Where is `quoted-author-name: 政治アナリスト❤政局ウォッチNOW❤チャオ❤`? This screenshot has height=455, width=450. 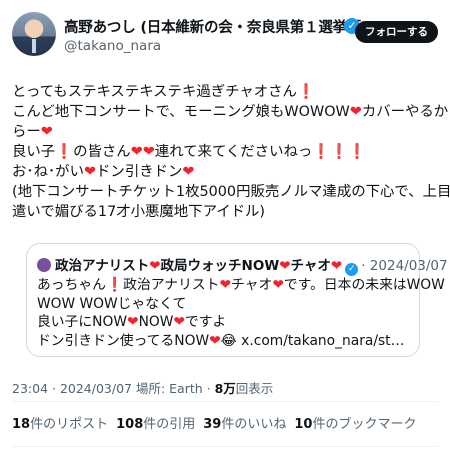 quoted-author-name: 政治アナリスト❤政局ウォッチNOW❤チャオ❤ is located at coordinates (198, 266).